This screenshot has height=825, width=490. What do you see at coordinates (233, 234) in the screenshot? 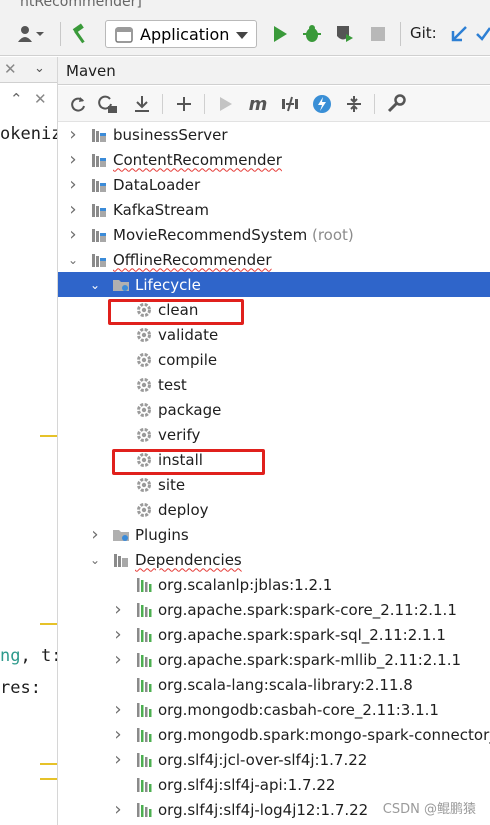
I see `maven-project-item-label: MovieRecommendSystem (root)` at bounding box center [233, 234].